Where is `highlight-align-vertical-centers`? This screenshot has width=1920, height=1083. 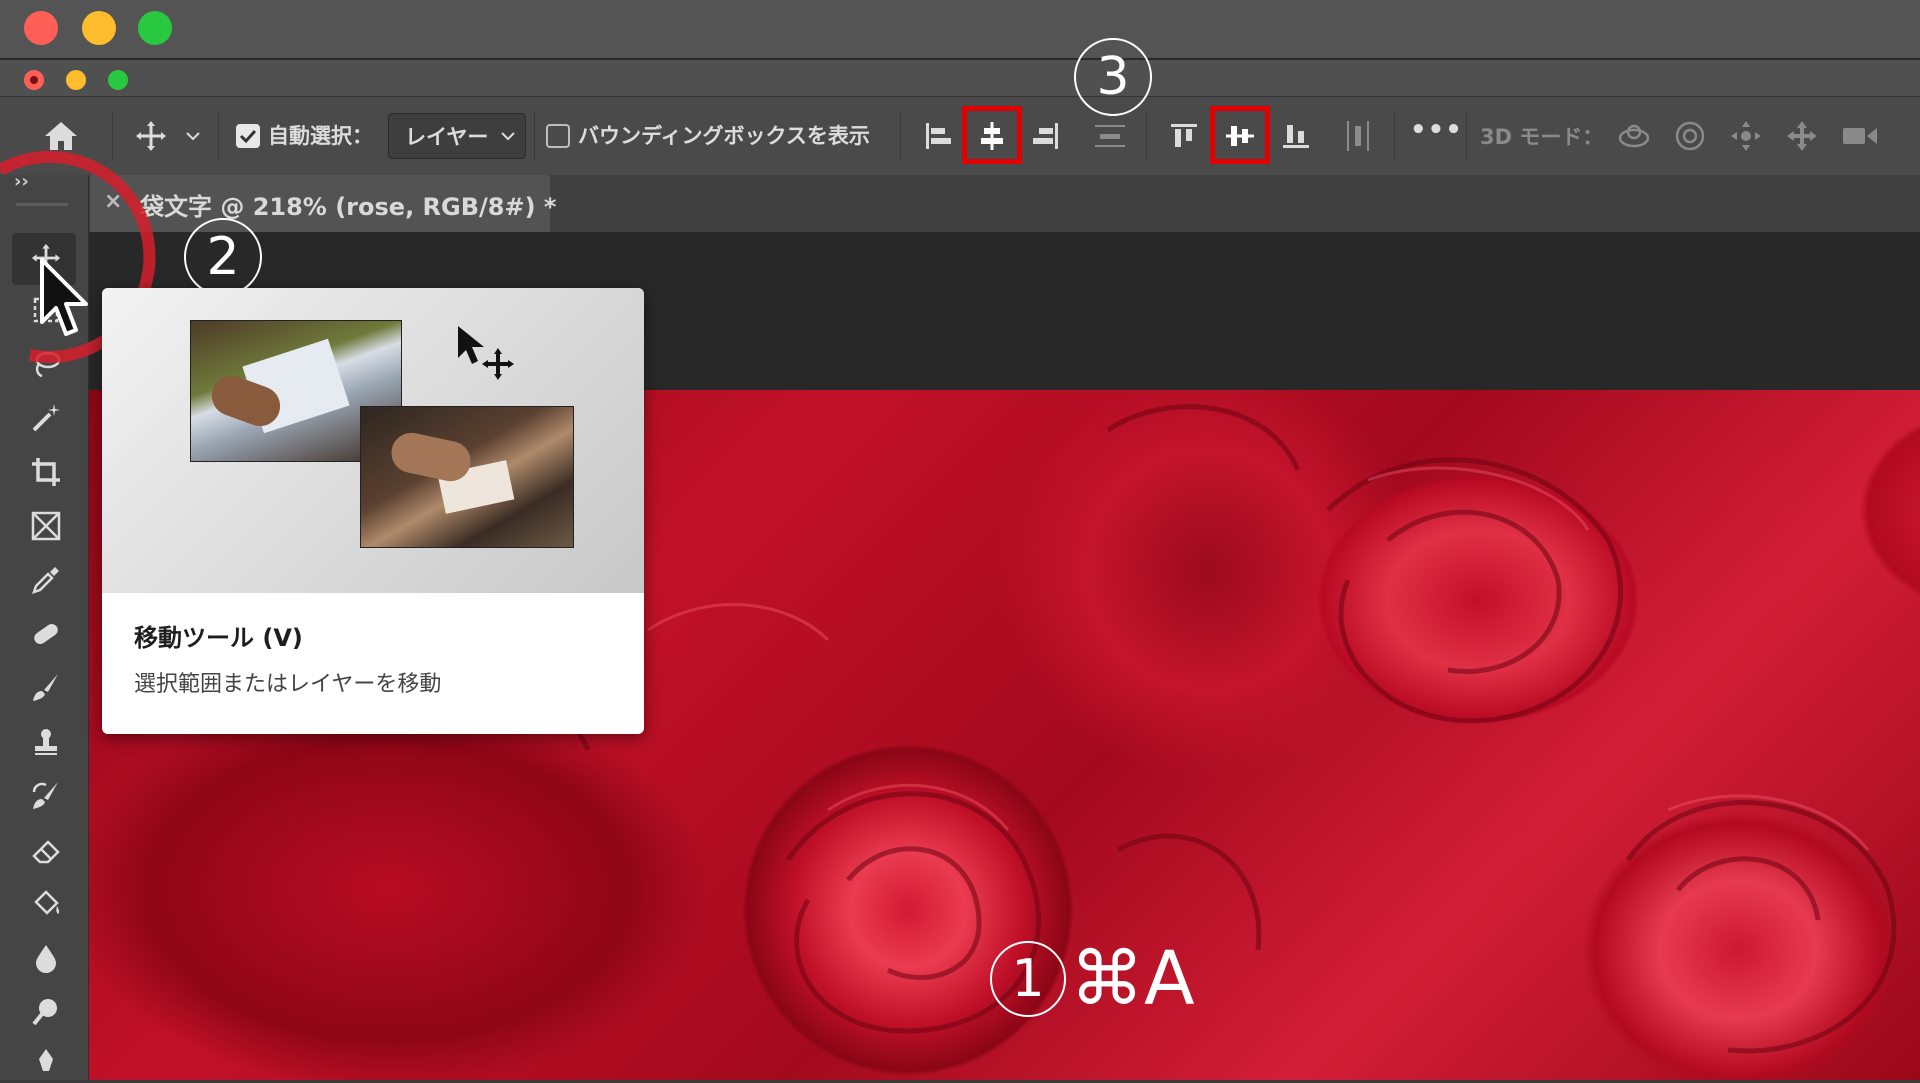
highlight-align-vertical-centers is located at coordinates (1240, 135).